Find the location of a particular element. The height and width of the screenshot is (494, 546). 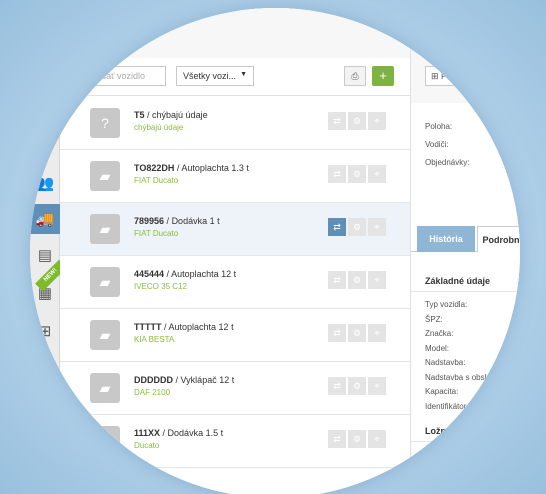

add-vehicle-button: + is located at coordinates (383, 76).